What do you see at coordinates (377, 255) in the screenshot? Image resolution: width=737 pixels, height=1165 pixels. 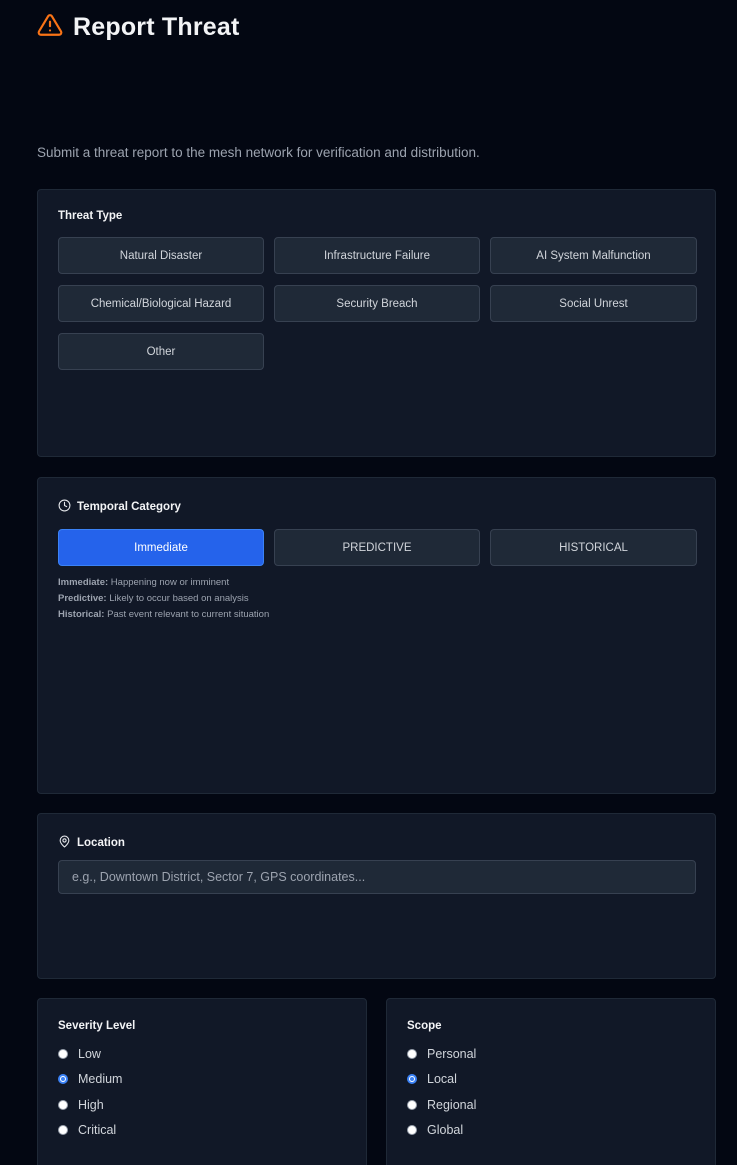 I see `threat-option-infrastructure-failure: Infrastructure Failure` at bounding box center [377, 255].